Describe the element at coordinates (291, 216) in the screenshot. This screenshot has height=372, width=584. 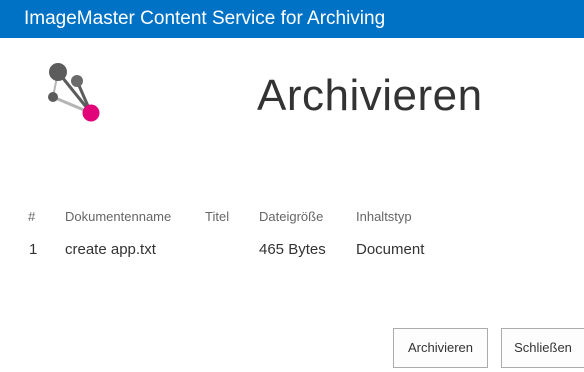
I see `column-header-file-size: Dateigröße` at that location.